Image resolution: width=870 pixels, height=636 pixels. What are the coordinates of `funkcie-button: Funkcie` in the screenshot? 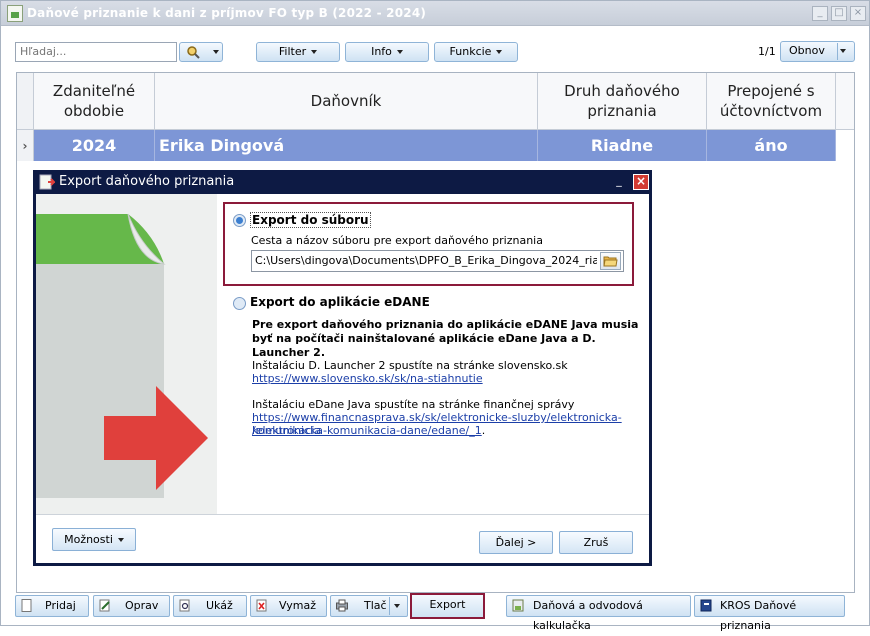 It's located at (476, 52).